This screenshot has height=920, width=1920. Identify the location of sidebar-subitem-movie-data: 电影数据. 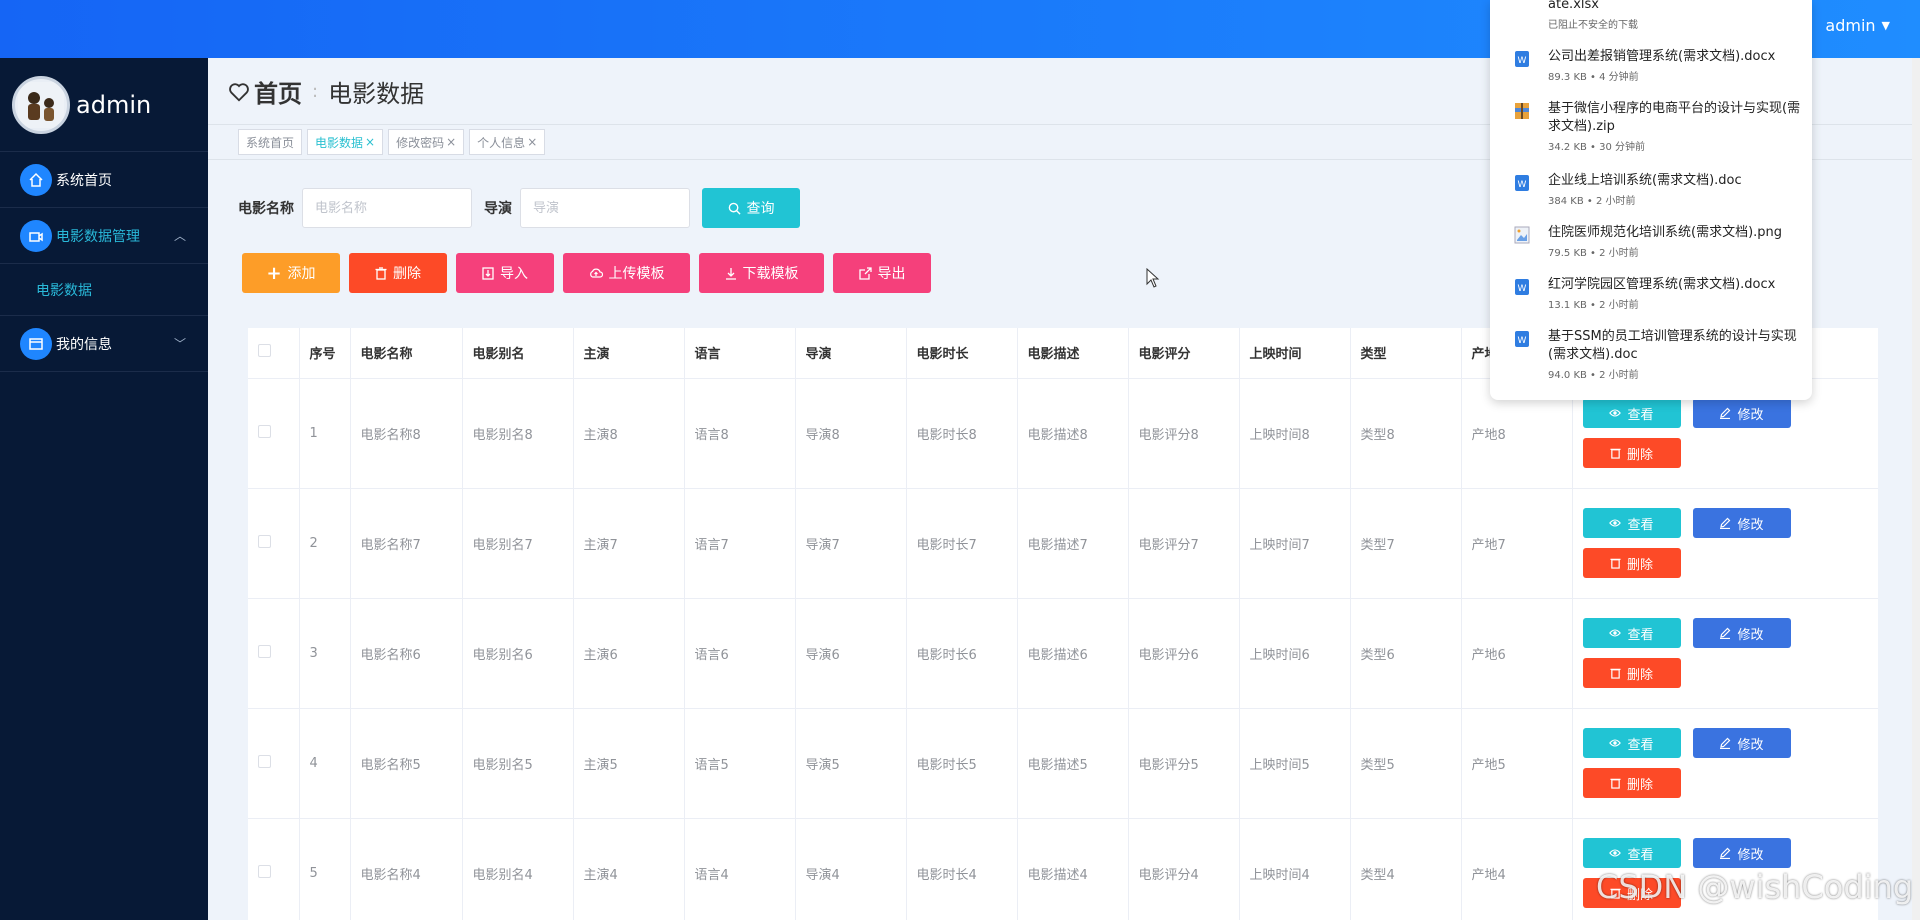
(104, 290).